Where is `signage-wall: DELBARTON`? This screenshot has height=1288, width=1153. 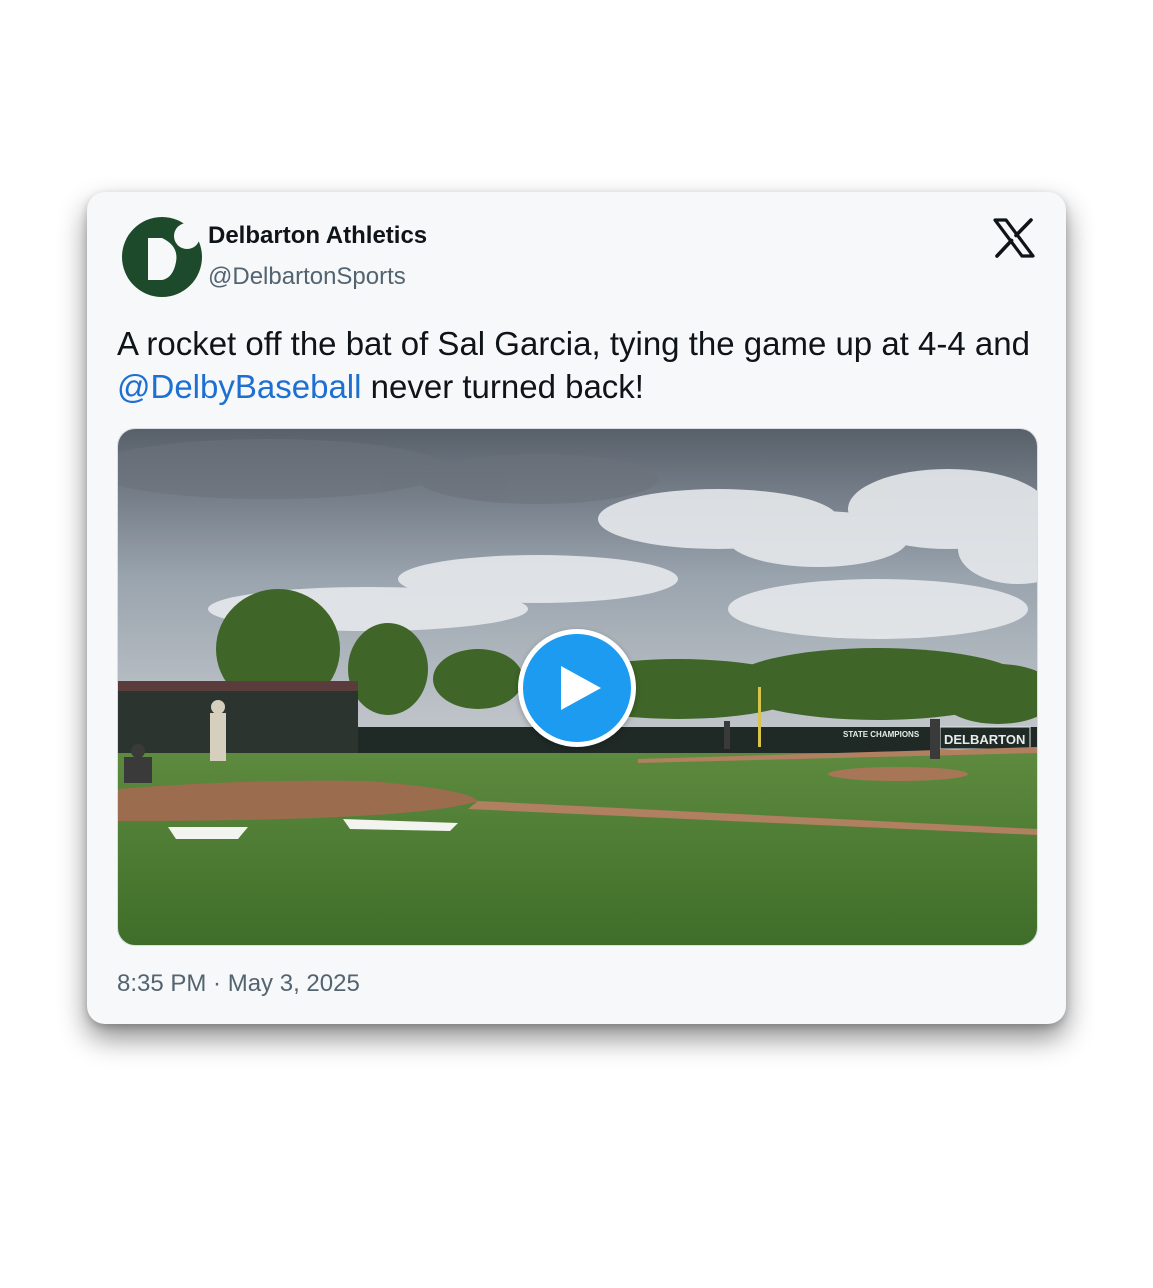
signage-wall: DELBARTON is located at coordinates (984, 739).